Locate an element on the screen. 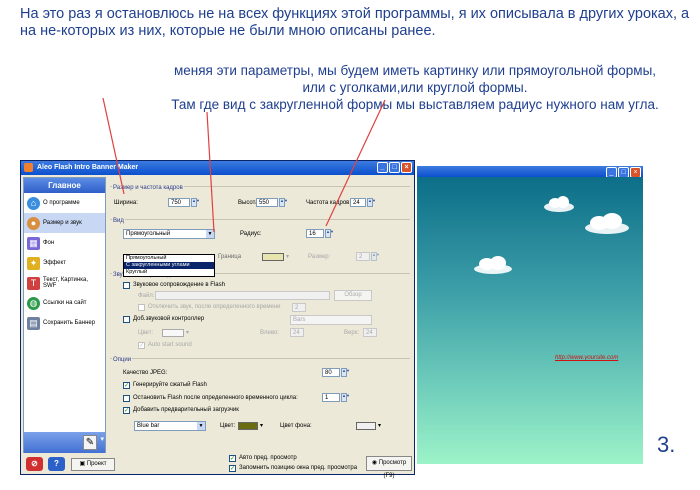  auto-preview-label: Авто пред. просмотр is located at coordinates (268, 458).